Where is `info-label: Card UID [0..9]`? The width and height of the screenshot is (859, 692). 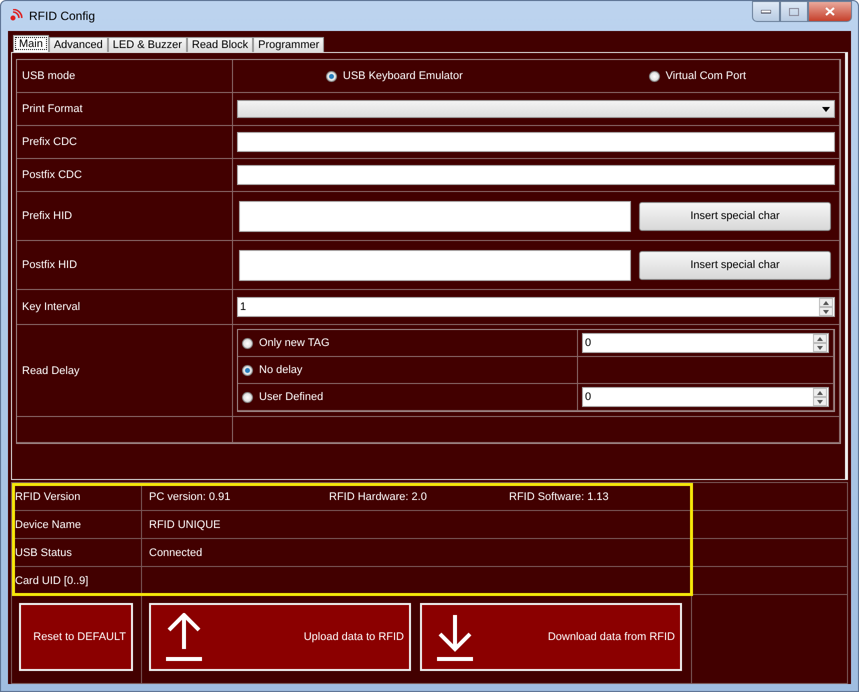 info-label: Card UID [0..9] is located at coordinates (51, 580).